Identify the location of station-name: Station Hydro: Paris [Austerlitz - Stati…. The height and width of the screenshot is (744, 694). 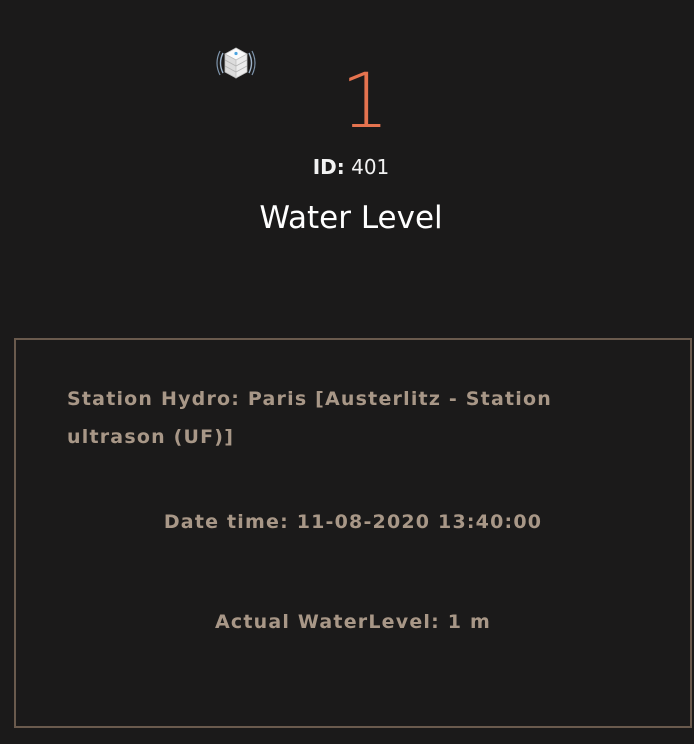
(309, 418).